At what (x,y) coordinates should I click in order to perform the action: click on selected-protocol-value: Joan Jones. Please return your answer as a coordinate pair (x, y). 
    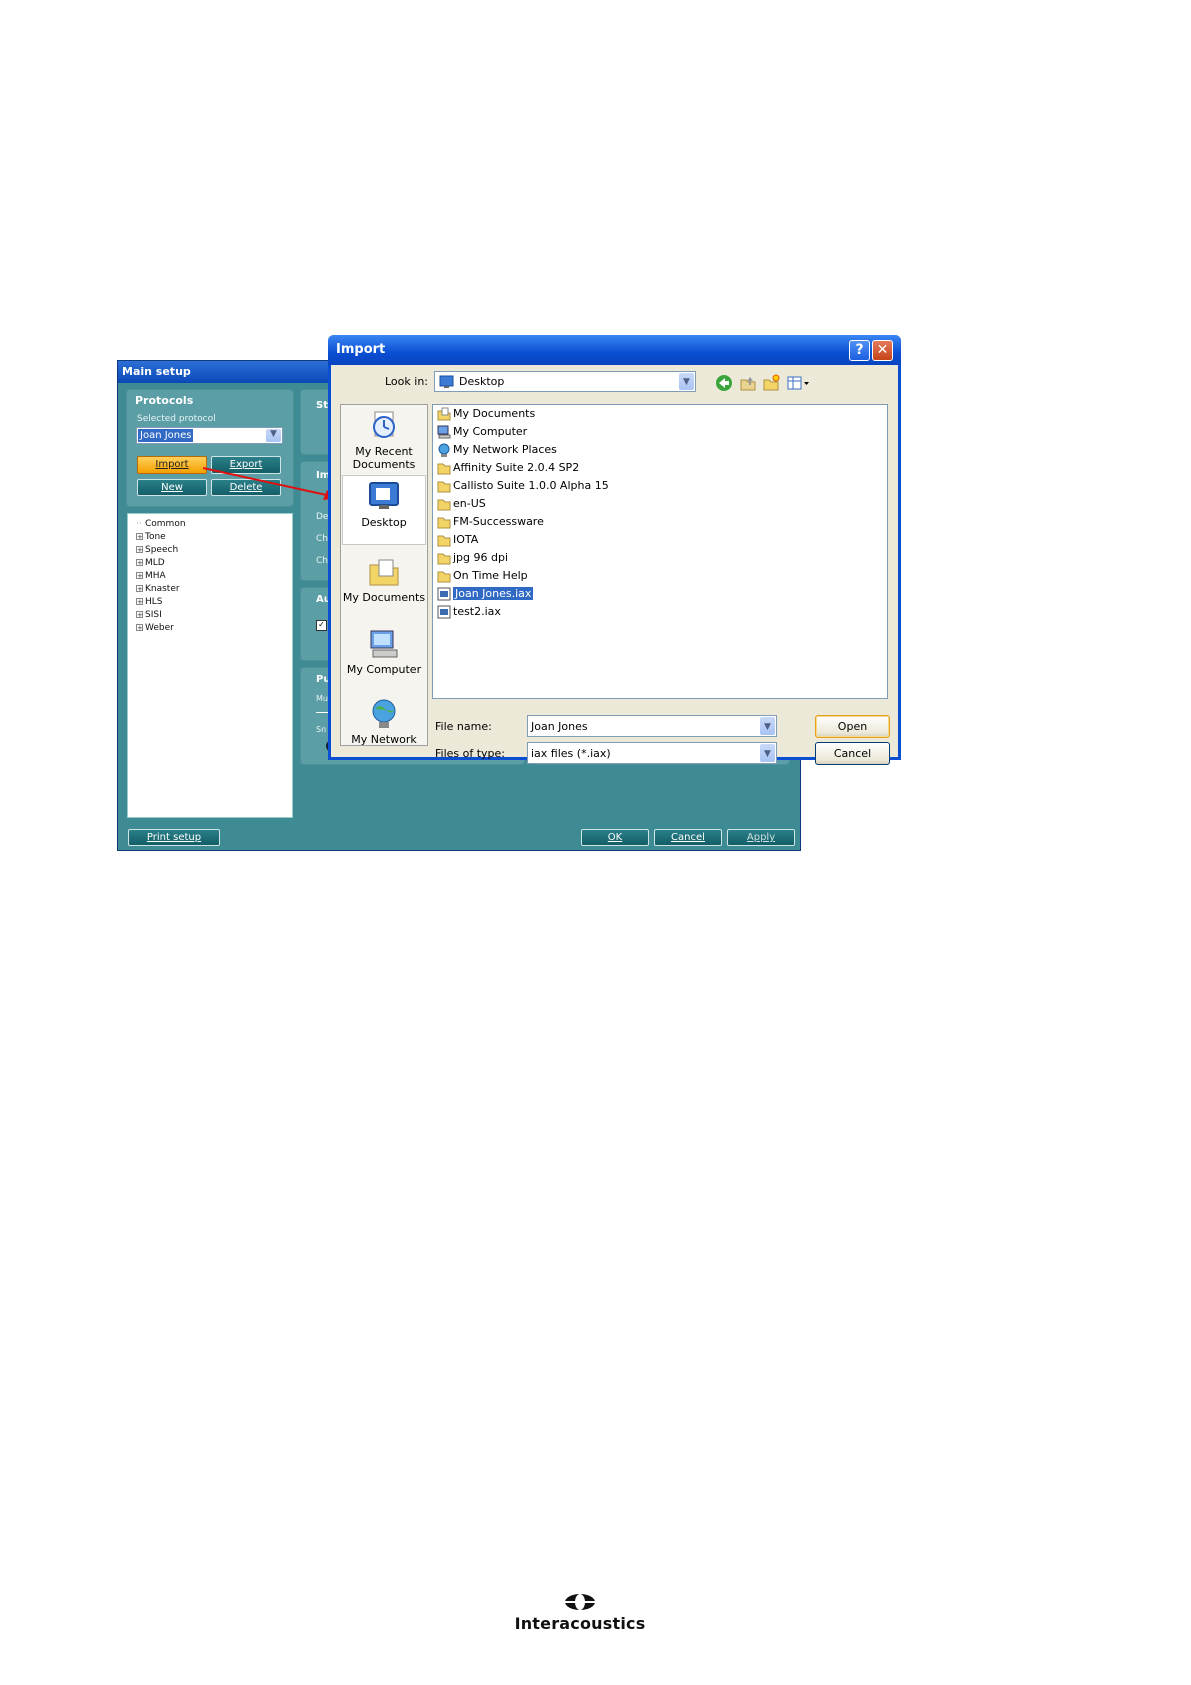
    Looking at the image, I should click on (166, 435).